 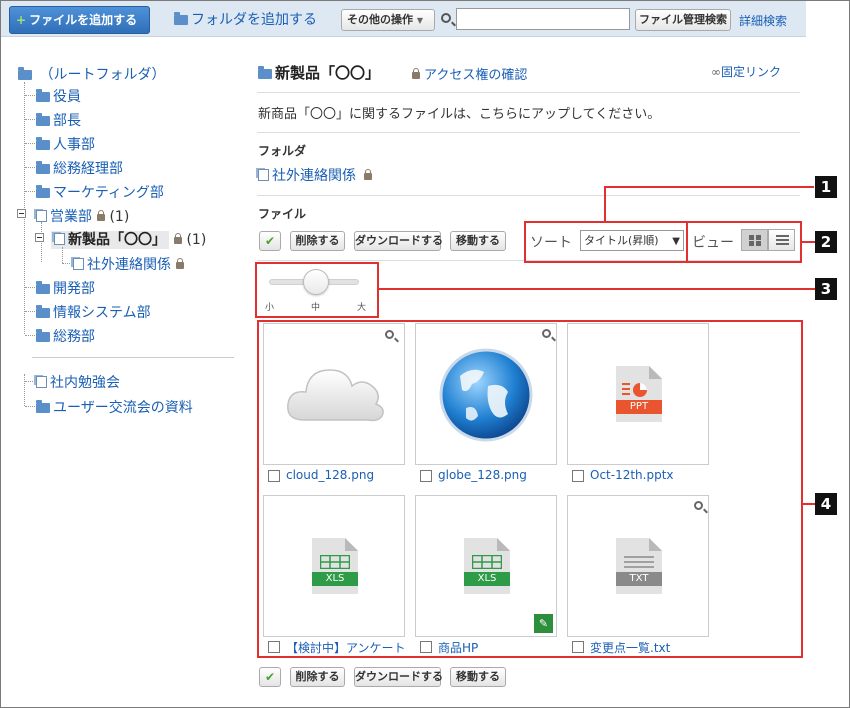 I want to click on link-icon: ∞, so click(x=716, y=72).